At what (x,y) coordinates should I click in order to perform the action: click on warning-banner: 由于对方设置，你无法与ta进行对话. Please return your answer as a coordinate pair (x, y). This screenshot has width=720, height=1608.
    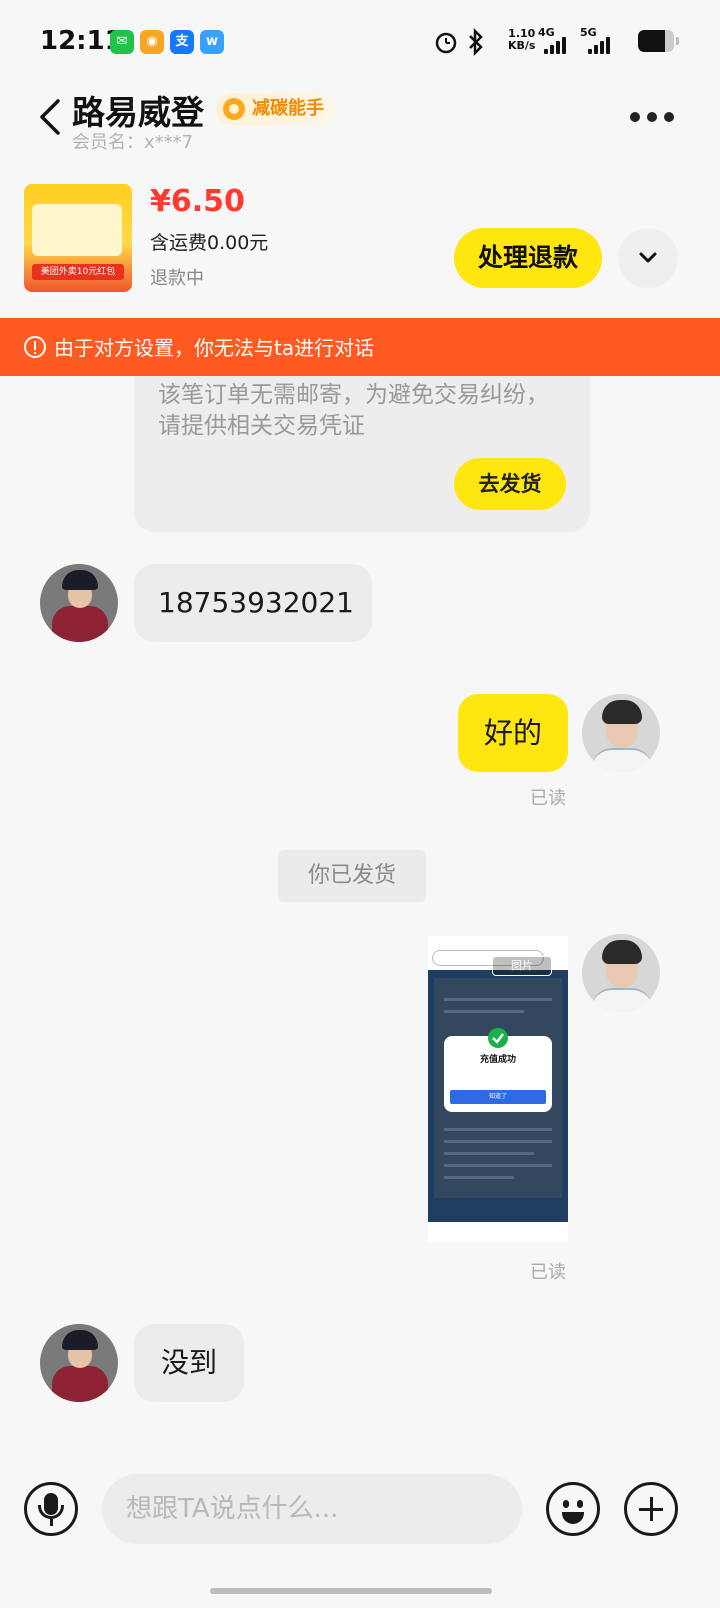
    Looking at the image, I should click on (360, 347).